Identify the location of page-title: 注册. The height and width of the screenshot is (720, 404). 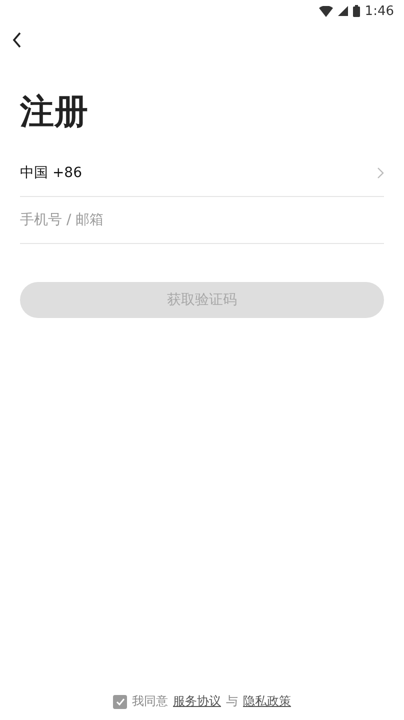
(54, 112).